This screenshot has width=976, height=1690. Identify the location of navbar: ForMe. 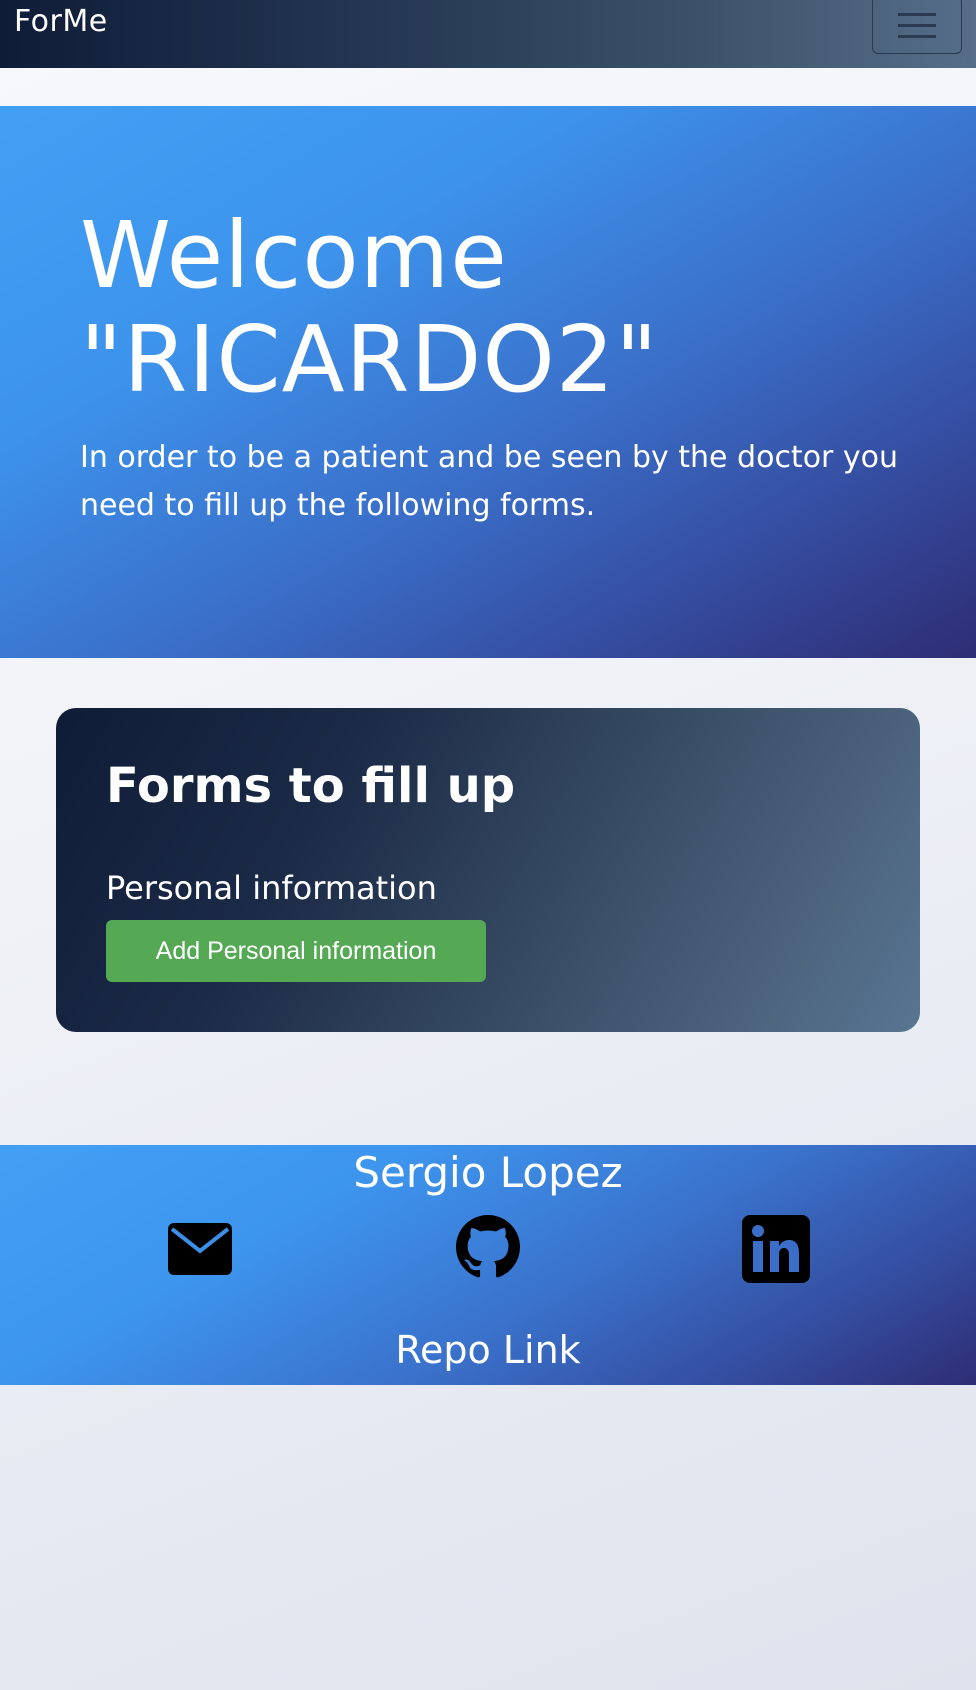
(488, 34).